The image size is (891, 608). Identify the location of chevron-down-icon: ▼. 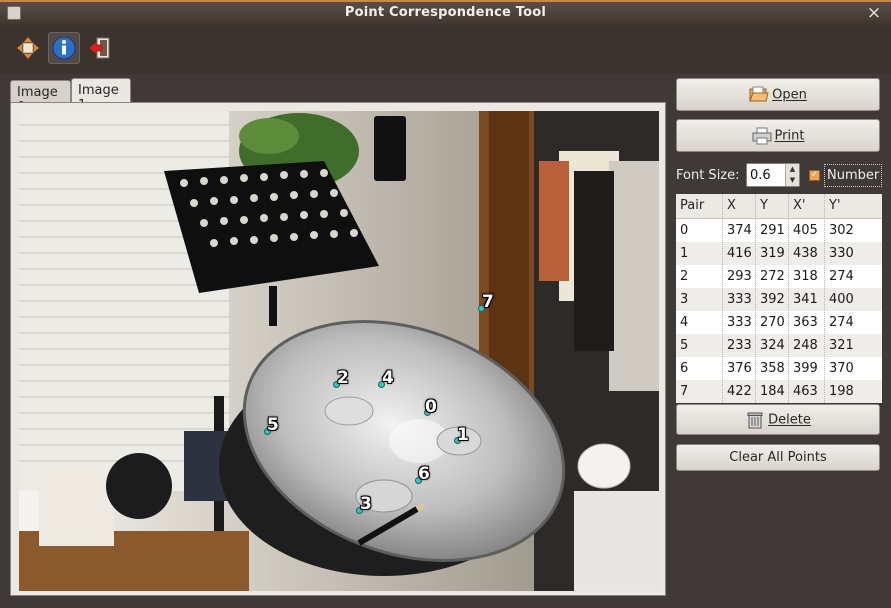
(792, 180).